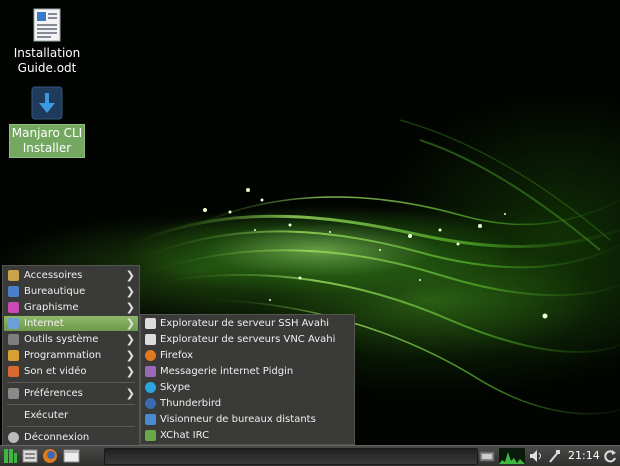  Describe the element at coordinates (71, 339) in the screenshot. I see `menu-item-outils-systeme: Outils système ❯` at that location.